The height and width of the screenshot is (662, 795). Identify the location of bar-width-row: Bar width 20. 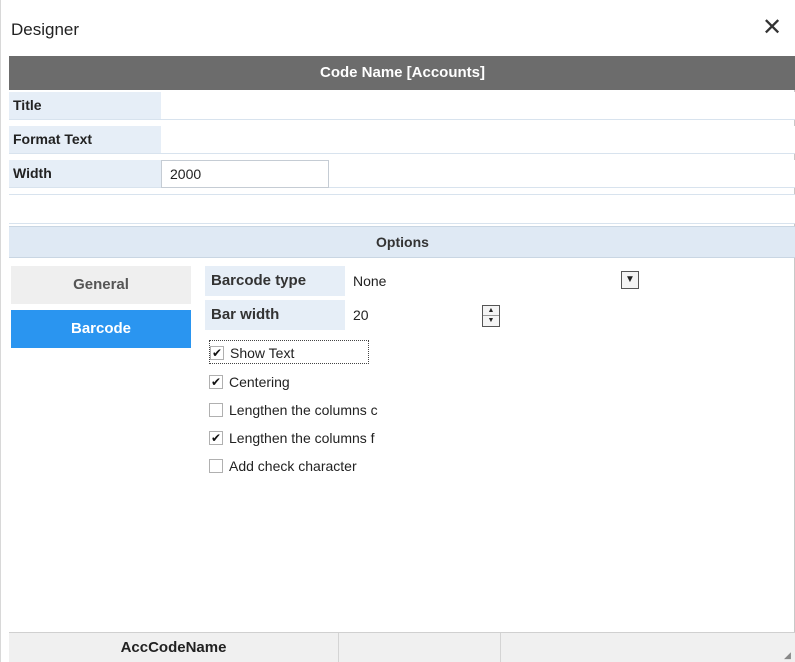
(355, 315).